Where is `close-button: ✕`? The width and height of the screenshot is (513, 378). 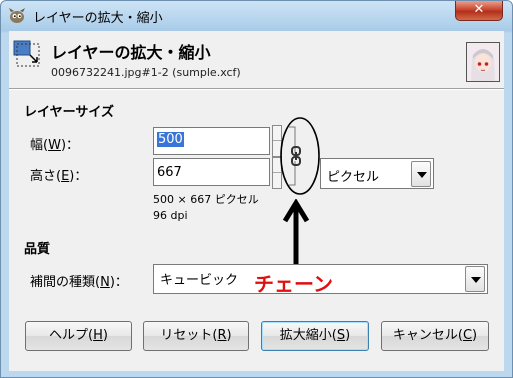
close-button: ✕ is located at coordinates (479, 11).